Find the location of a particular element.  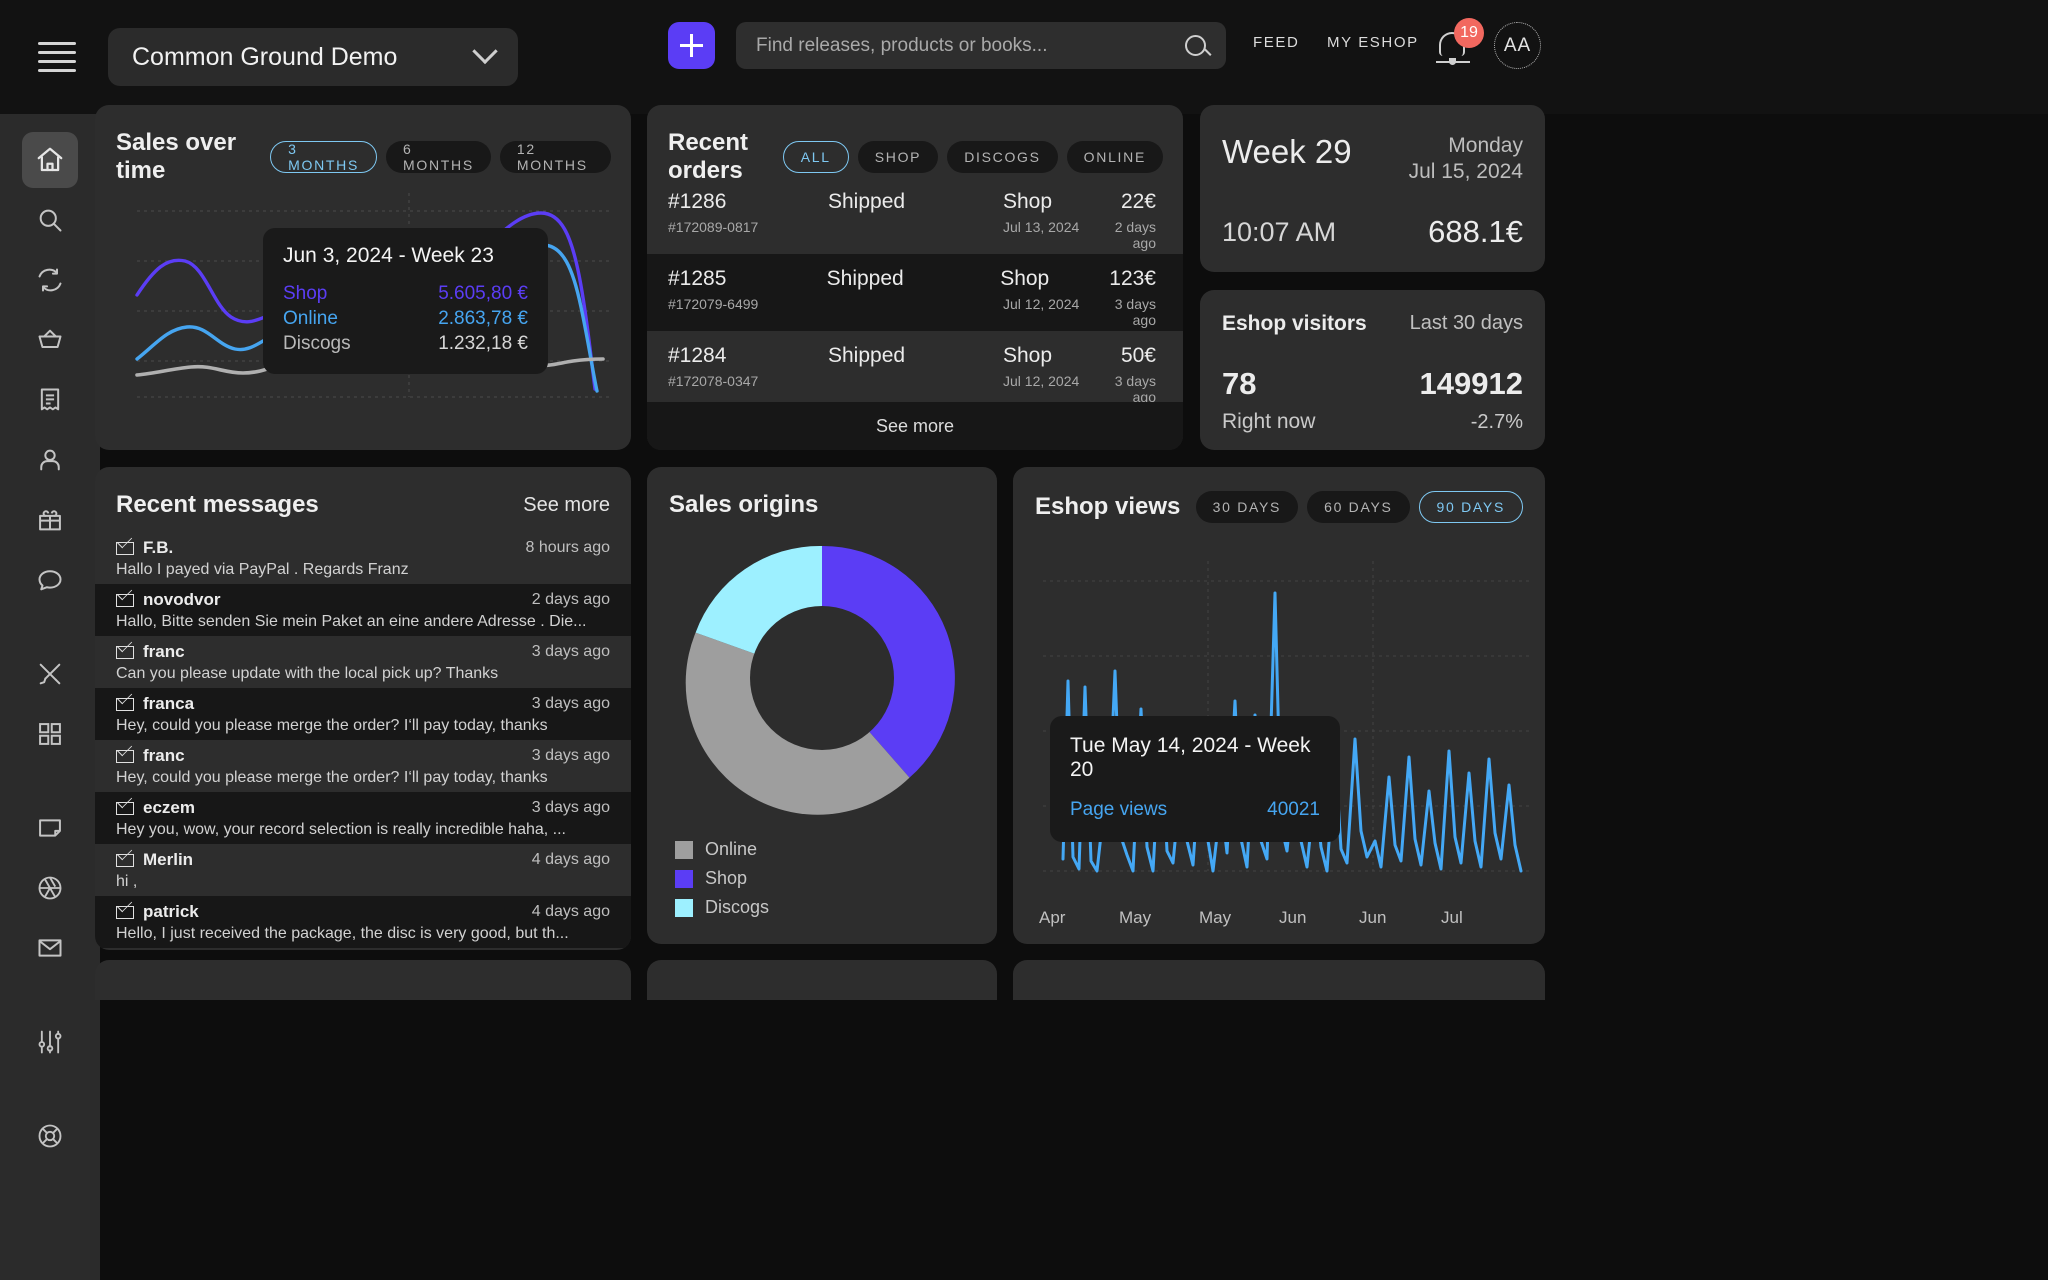

range-6-months: 6 MONTHS is located at coordinates (438, 157).